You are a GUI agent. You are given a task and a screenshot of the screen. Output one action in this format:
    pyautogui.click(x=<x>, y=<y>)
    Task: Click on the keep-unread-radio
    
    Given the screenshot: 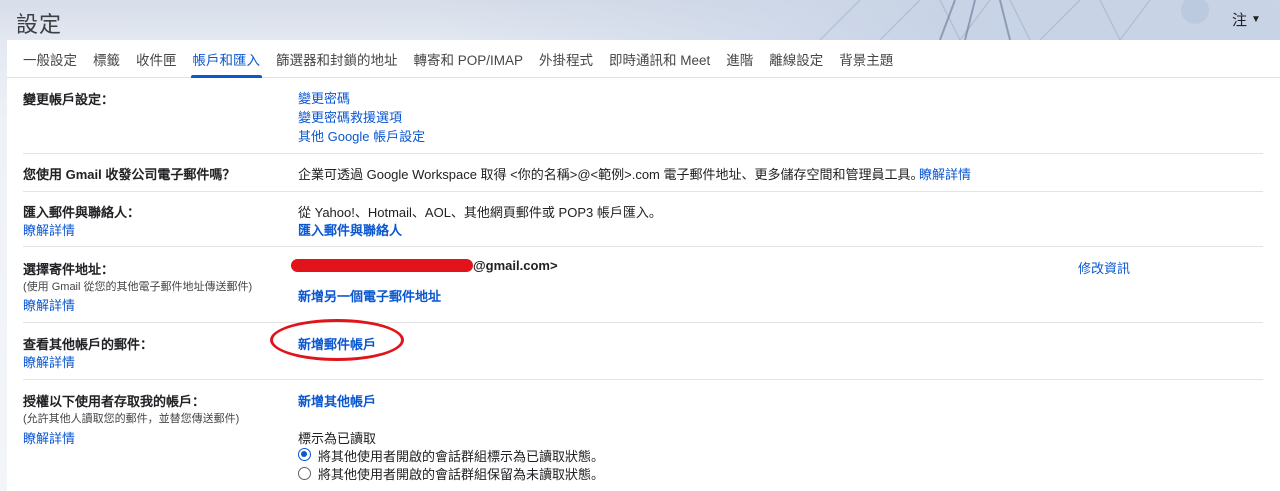 What is the action you would take?
    pyautogui.click(x=304, y=473)
    